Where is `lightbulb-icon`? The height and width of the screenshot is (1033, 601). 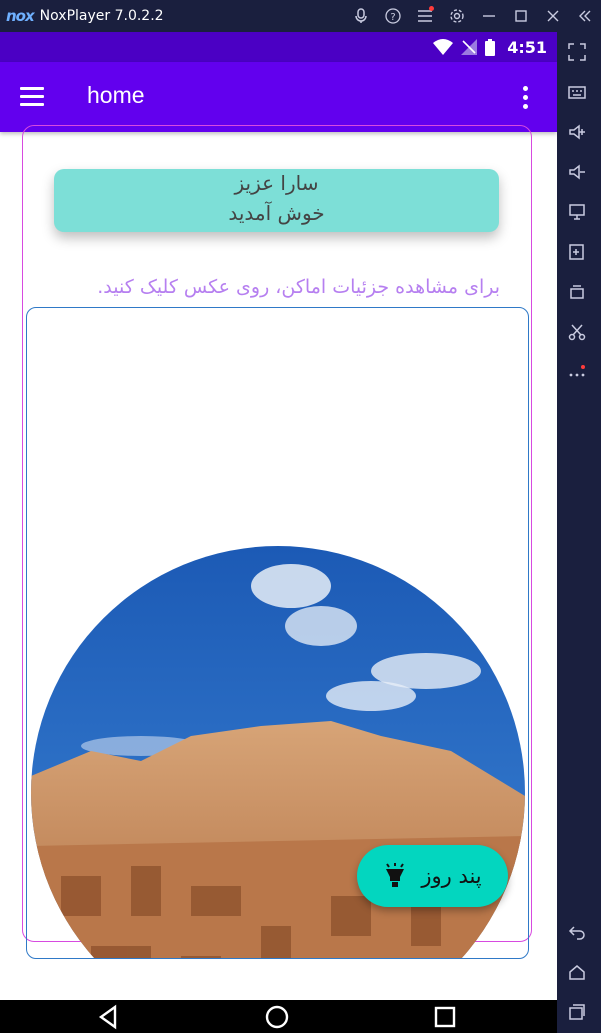 lightbulb-icon is located at coordinates (395, 875).